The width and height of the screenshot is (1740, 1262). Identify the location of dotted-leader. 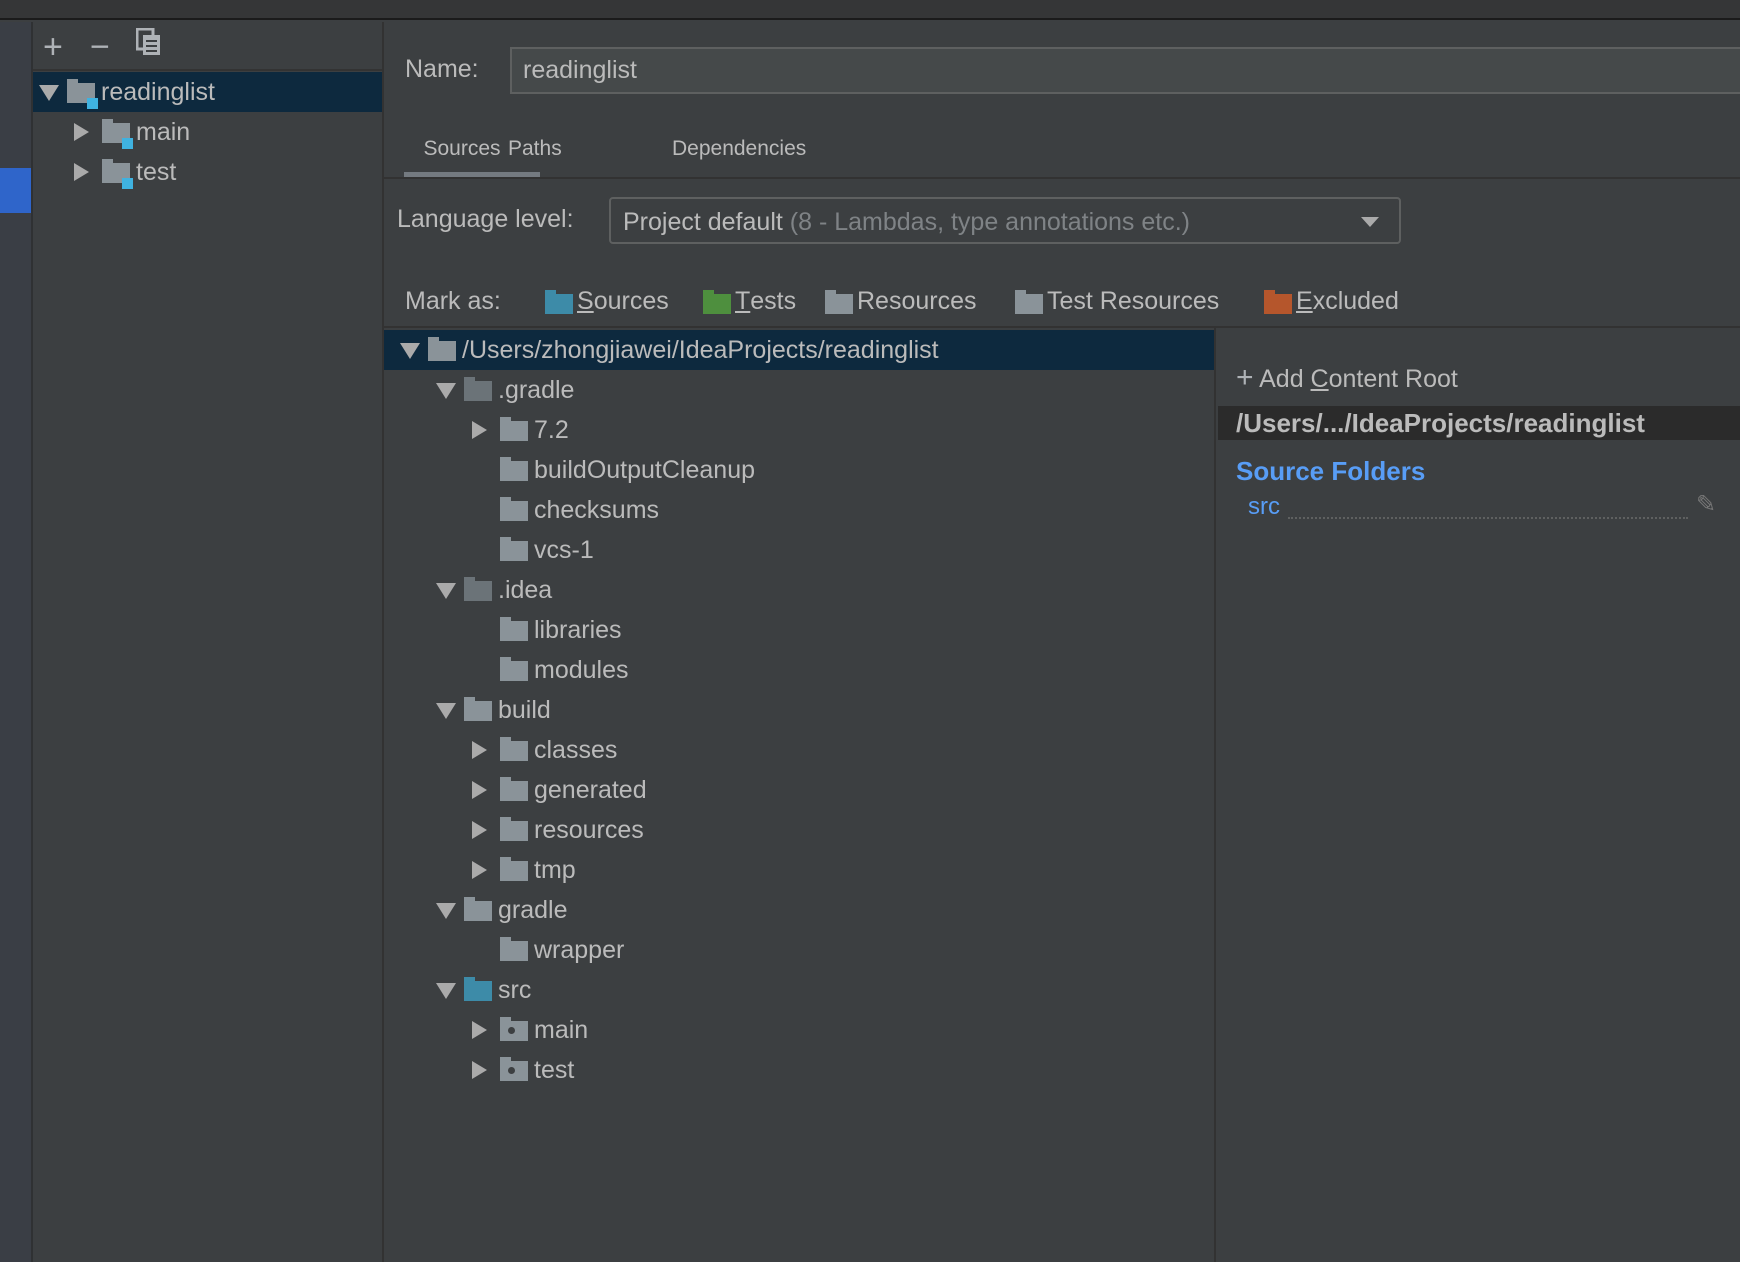
(1488, 518).